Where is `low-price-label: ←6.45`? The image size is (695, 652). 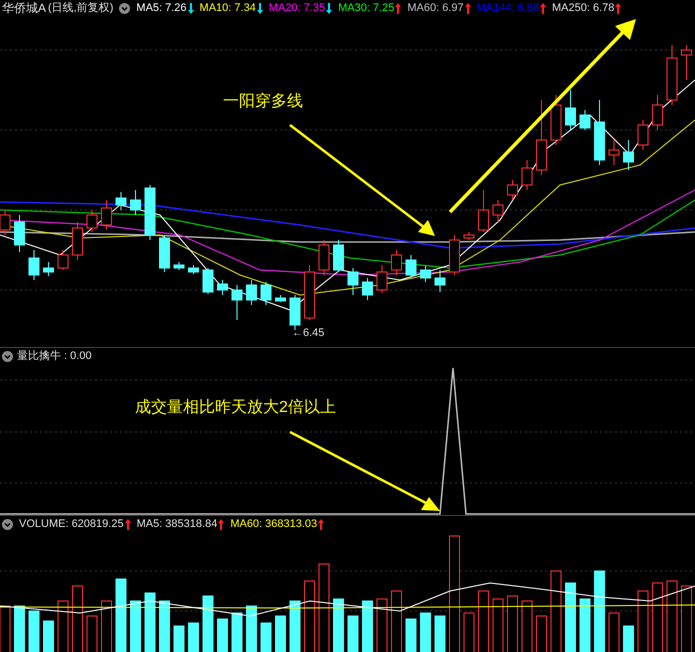
low-price-label: ←6.45 is located at coordinates (308, 333).